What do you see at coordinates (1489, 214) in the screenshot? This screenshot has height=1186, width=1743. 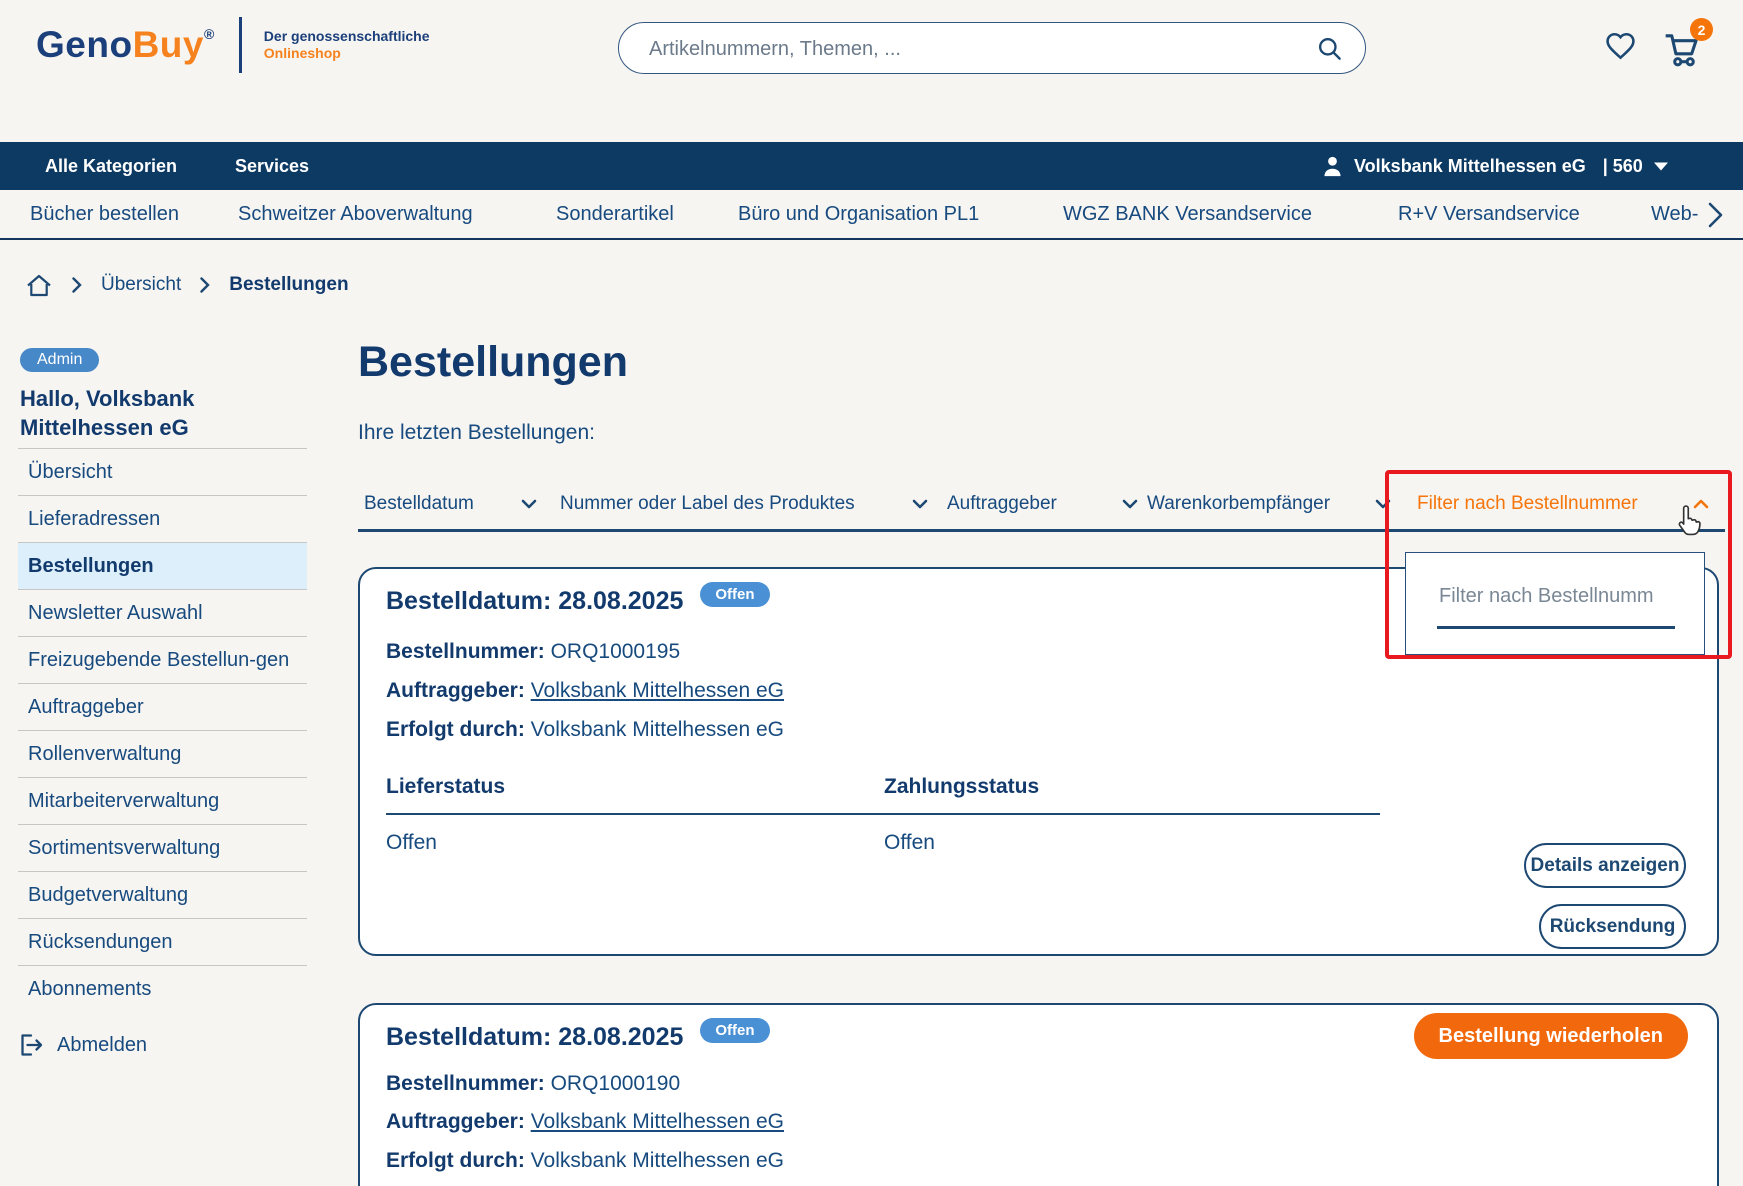 I see `category-rv-versandservice: R+V Versandservice` at bounding box center [1489, 214].